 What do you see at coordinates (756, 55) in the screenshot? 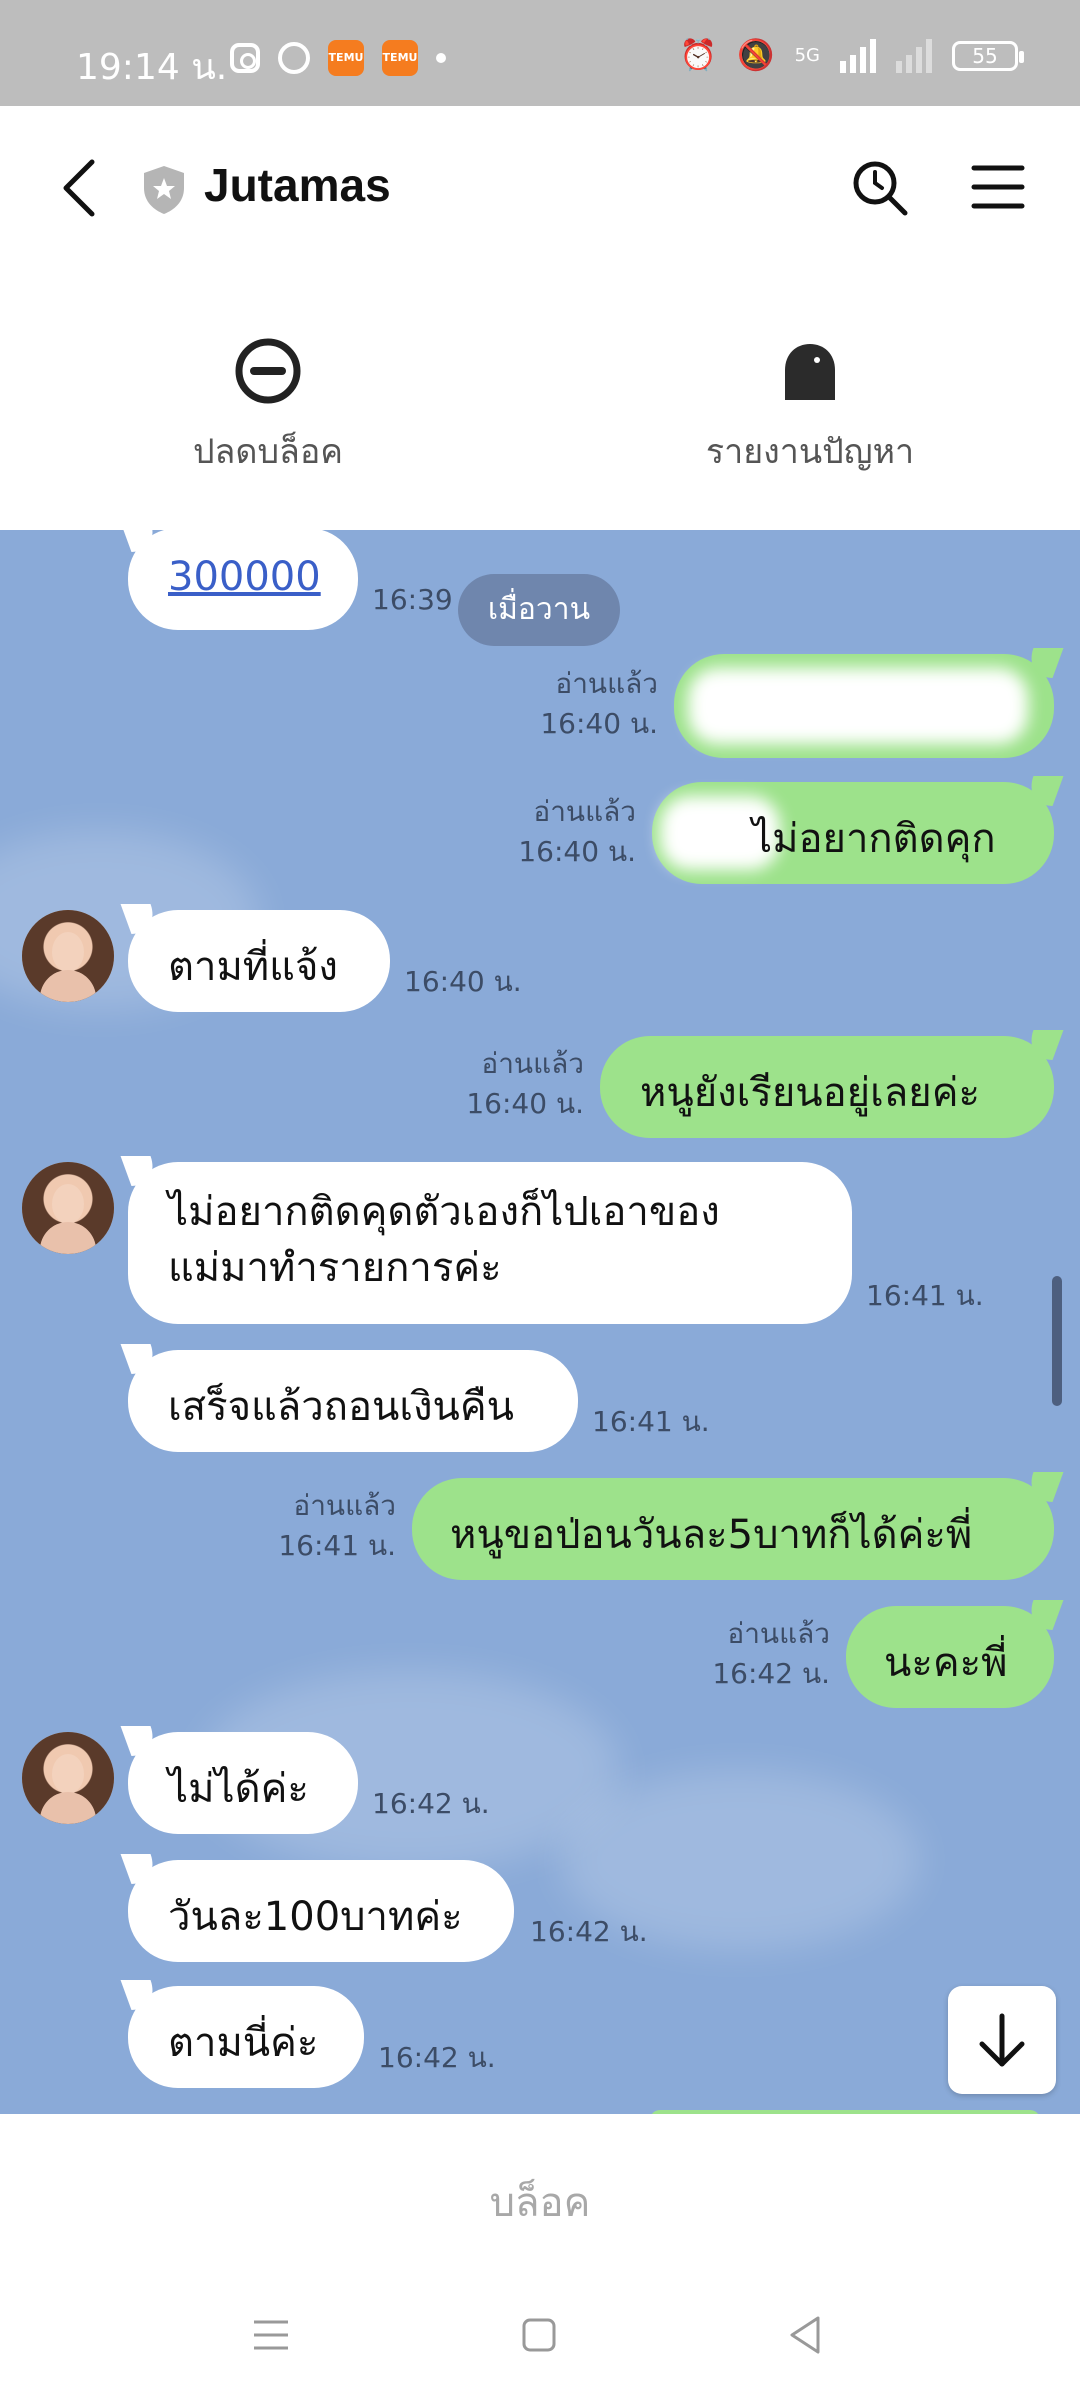
I see `mute-bell-icon: 🔕` at bounding box center [756, 55].